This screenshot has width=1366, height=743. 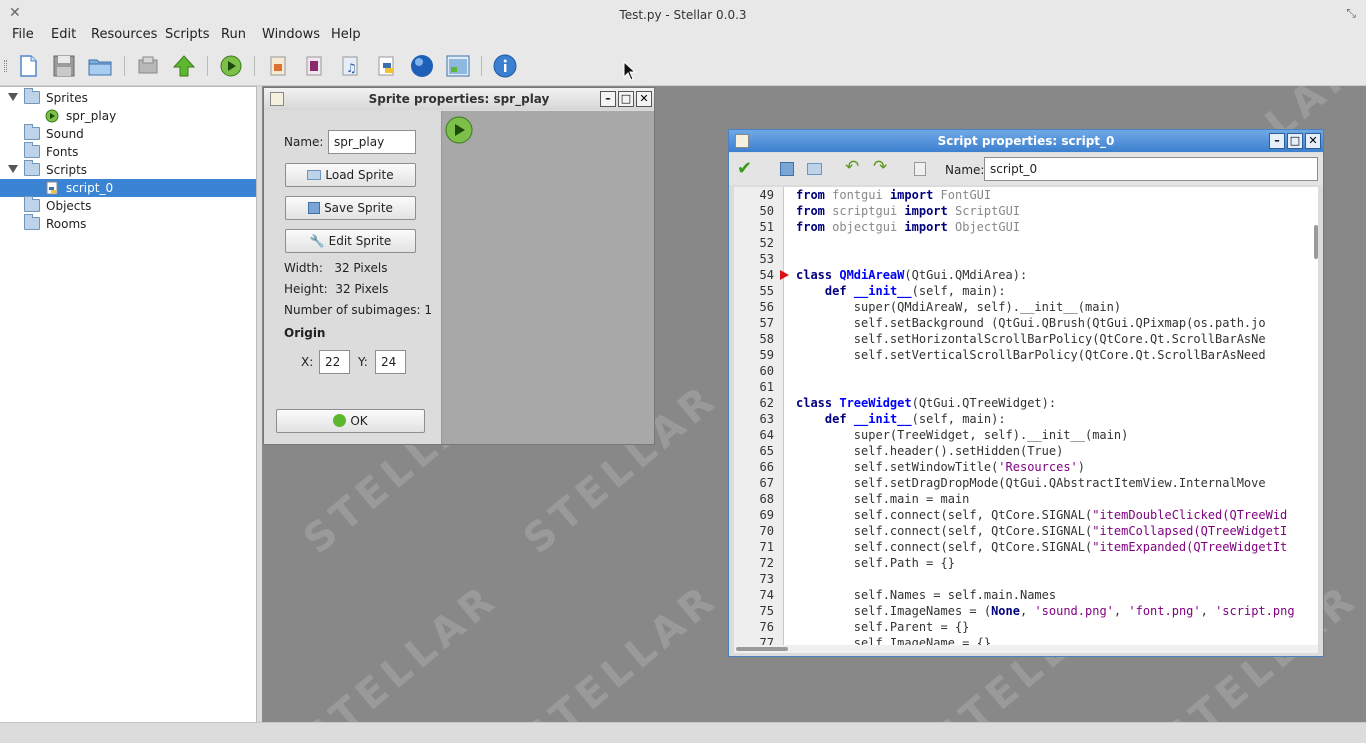 I want to click on film-icon, so click(x=314, y=66).